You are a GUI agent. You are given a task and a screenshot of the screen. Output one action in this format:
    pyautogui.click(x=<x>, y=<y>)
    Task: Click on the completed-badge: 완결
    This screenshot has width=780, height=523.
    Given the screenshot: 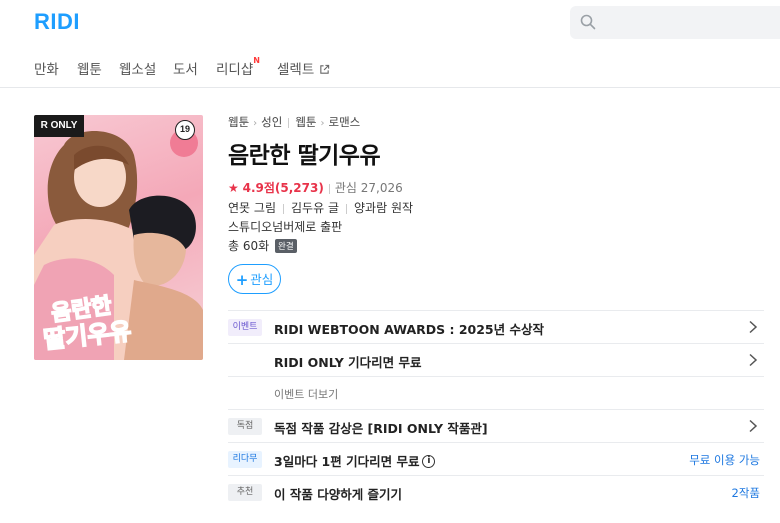 What is the action you would take?
    pyautogui.click(x=286, y=245)
    